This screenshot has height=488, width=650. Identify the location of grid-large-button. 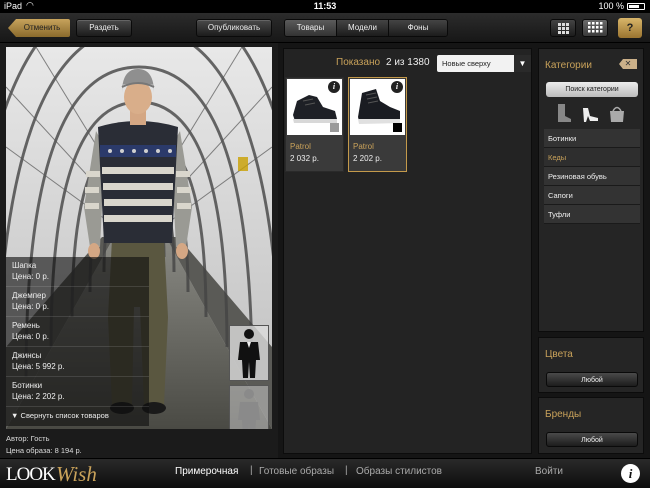
(595, 28).